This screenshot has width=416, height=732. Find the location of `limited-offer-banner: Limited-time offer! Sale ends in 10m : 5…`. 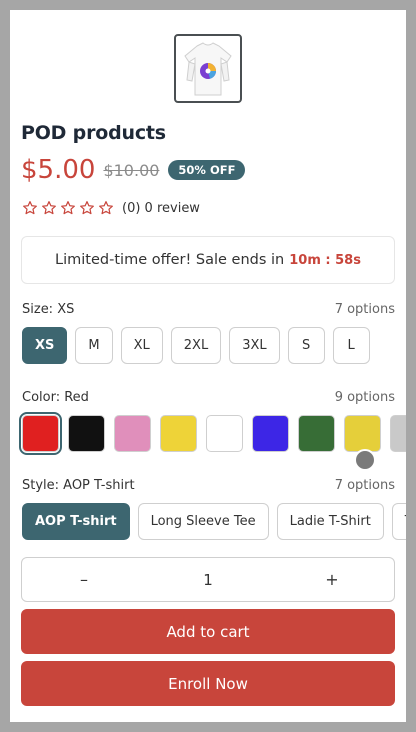

limited-offer-banner: Limited-time offer! Sale ends in 10m : 5… is located at coordinates (208, 260).